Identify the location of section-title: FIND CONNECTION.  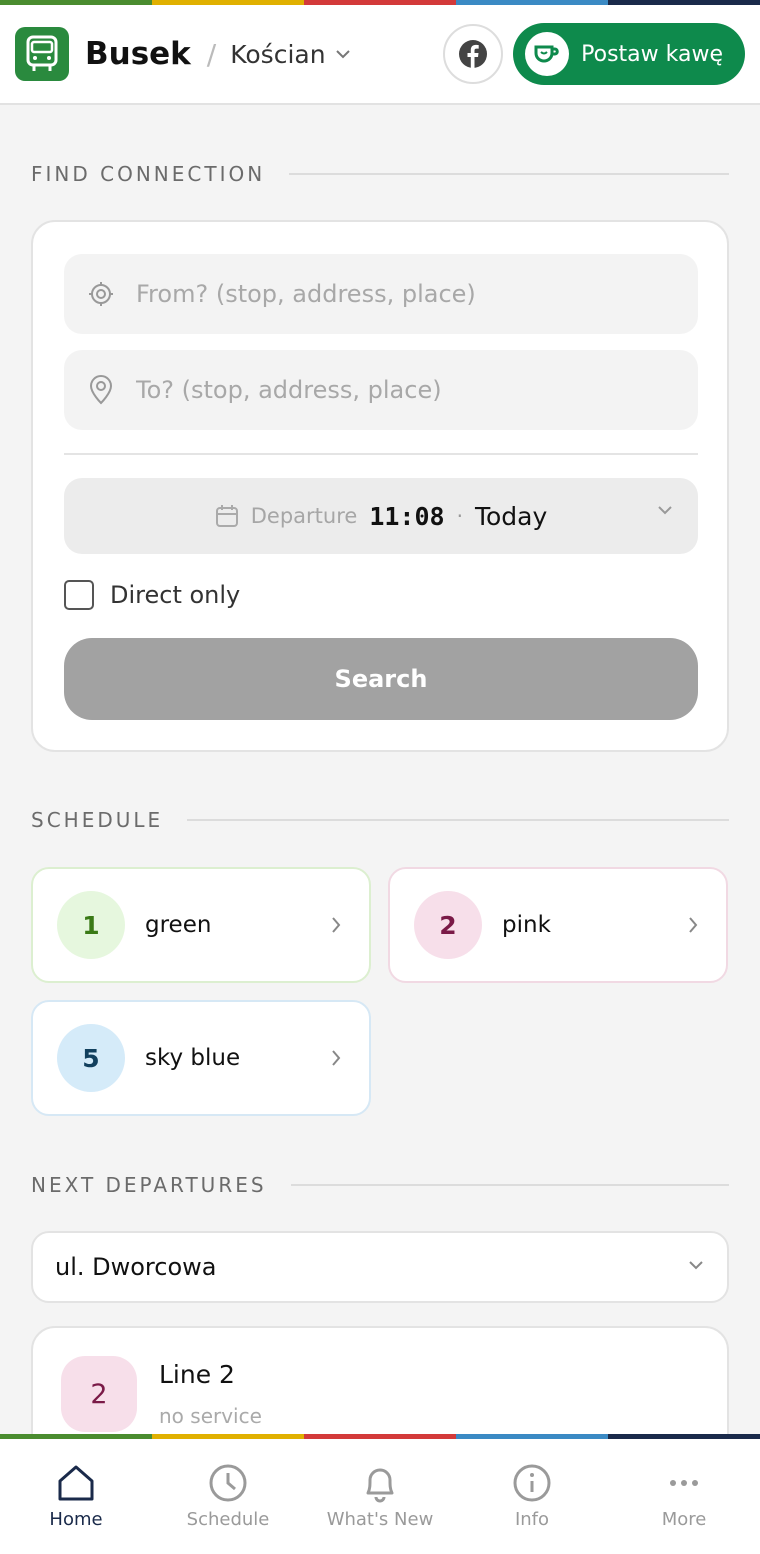
(148, 174).